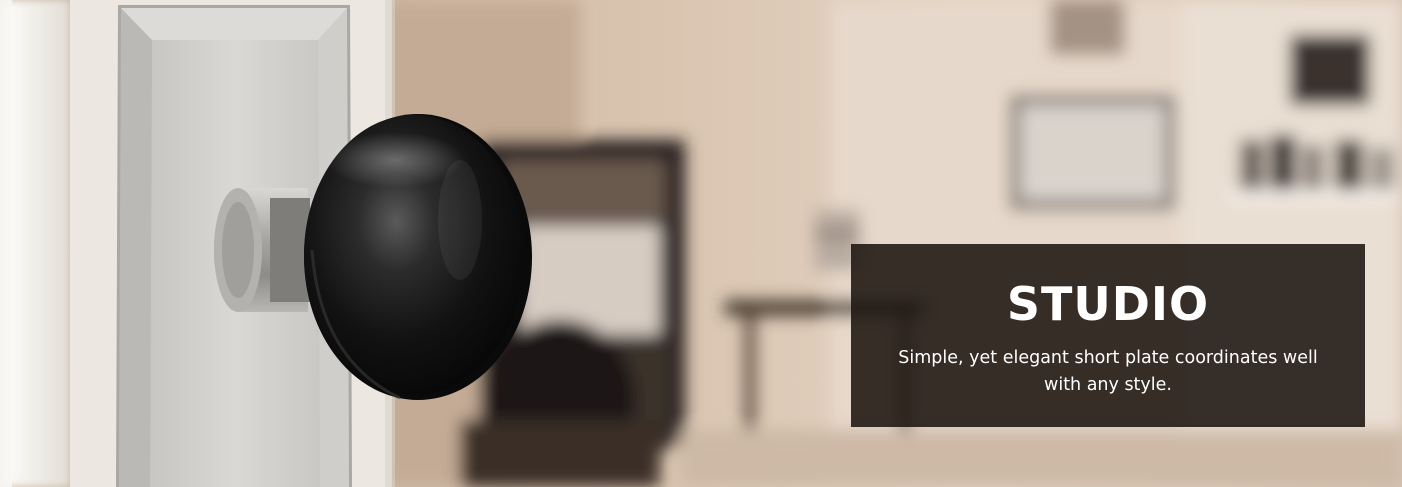 The height and width of the screenshot is (487, 1402). Describe the element at coordinates (1108, 304) in the screenshot. I see `product-title: STUDIO` at that location.